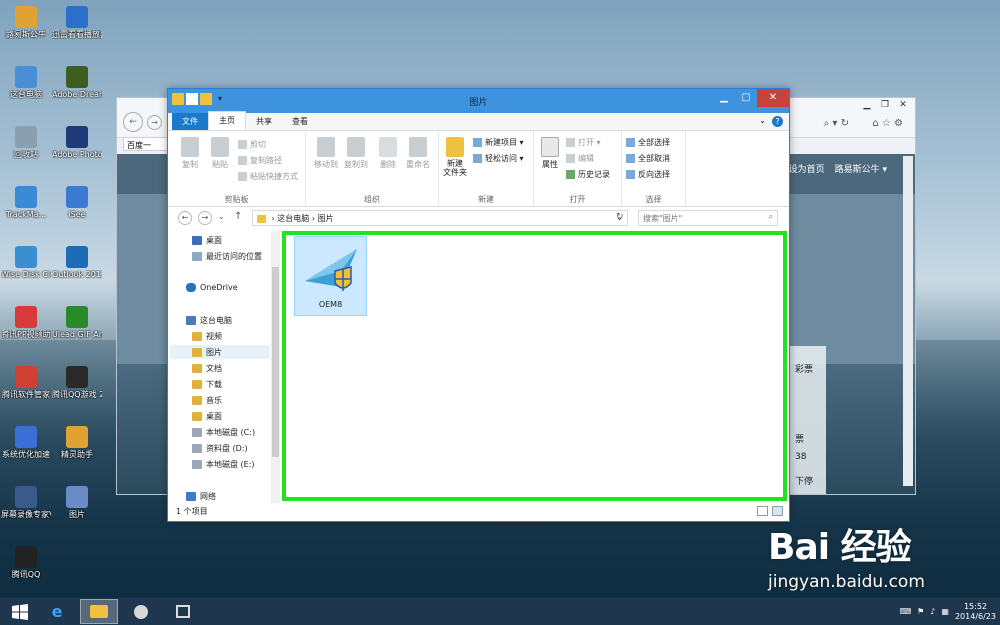 This screenshot has width=1000, height=625. What do you see at coordinates (372, 199) in the screenshot?
I see `group-label: 组织` at bounding box center [372, 199].